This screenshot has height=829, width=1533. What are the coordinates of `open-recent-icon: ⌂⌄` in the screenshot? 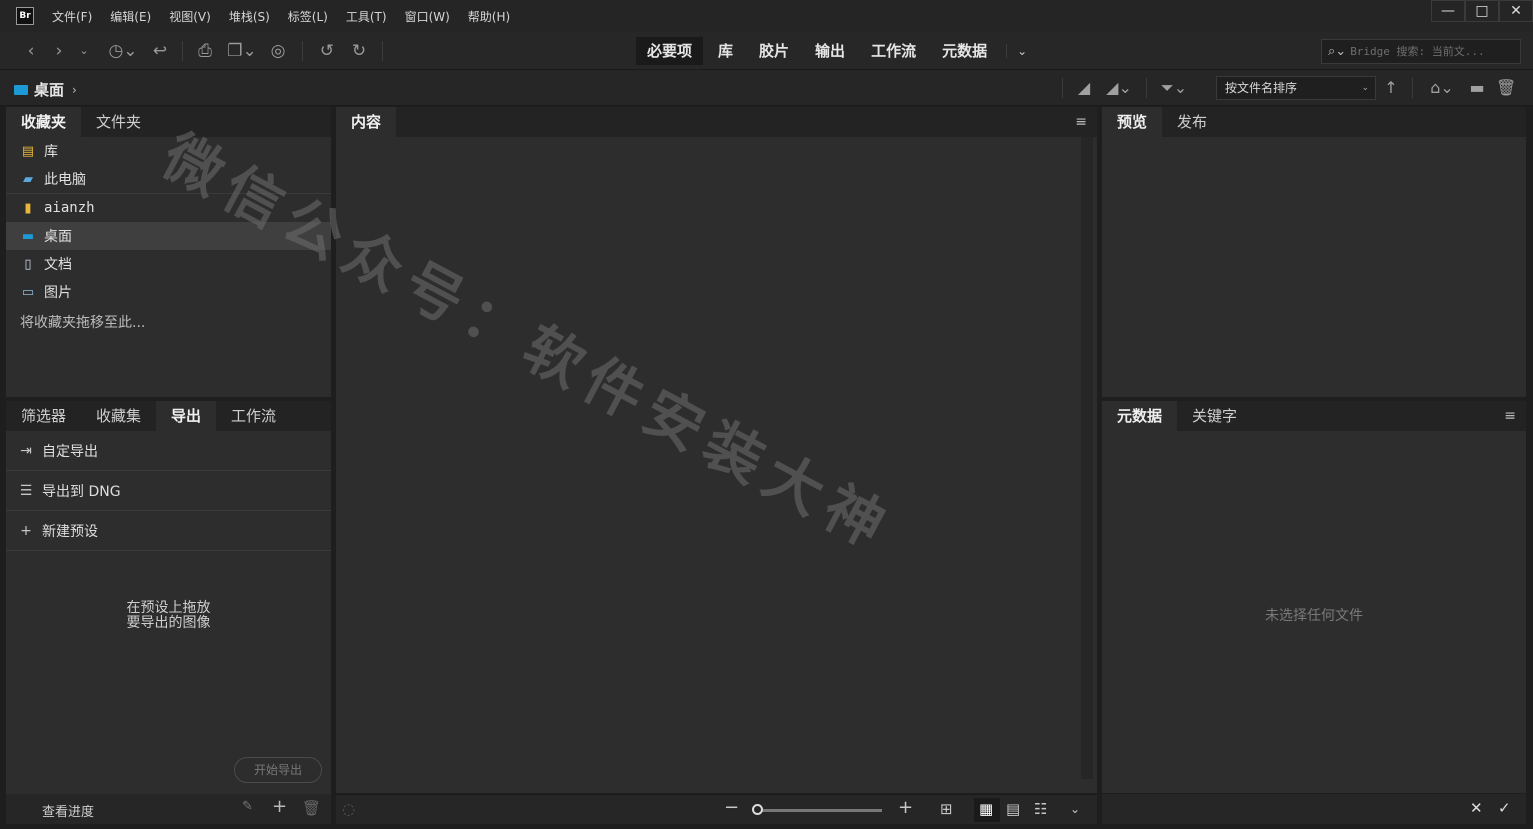 It's located at (1442, 88).